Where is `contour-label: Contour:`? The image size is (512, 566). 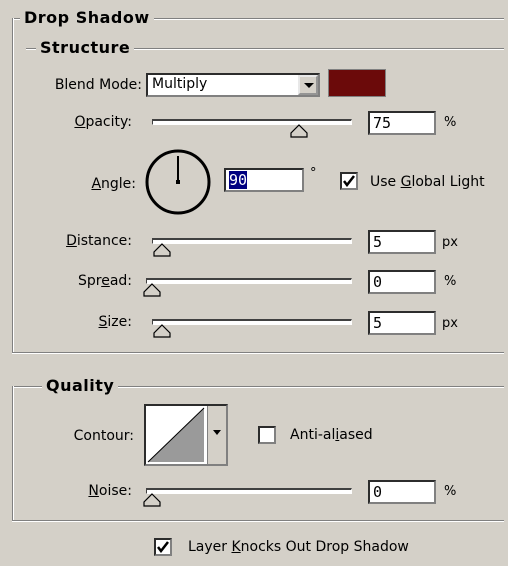 contour-label: Contour: is located at coordinates (103, 436).